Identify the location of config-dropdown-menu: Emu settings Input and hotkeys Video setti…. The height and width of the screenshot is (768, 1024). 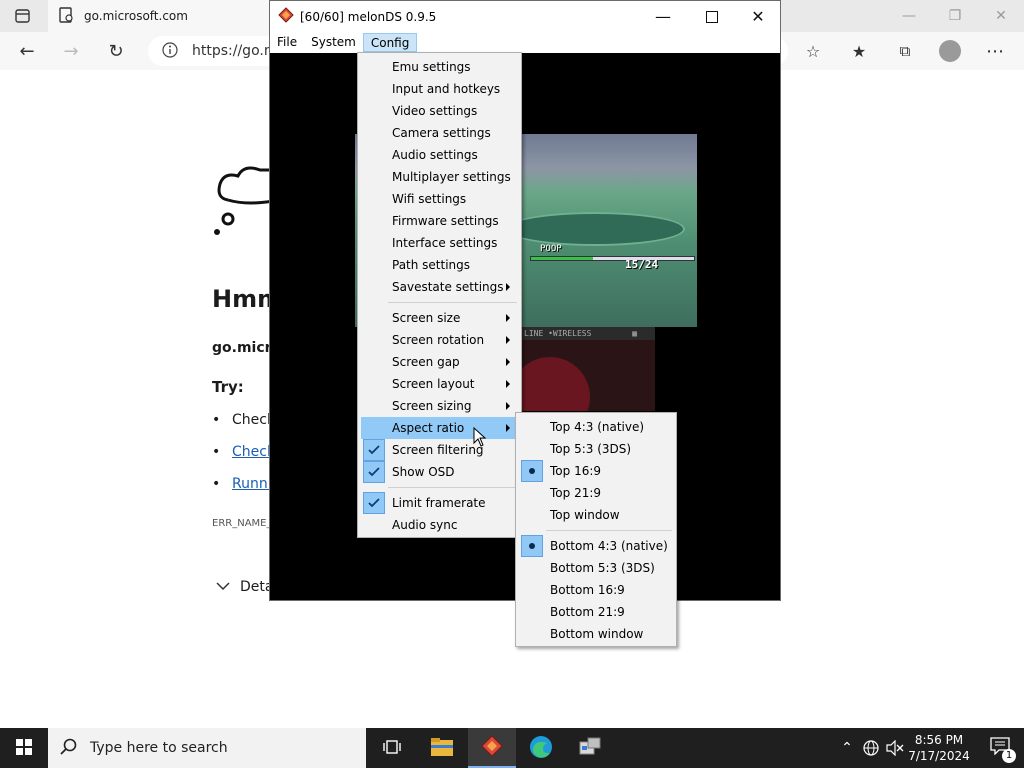
(439, 295).